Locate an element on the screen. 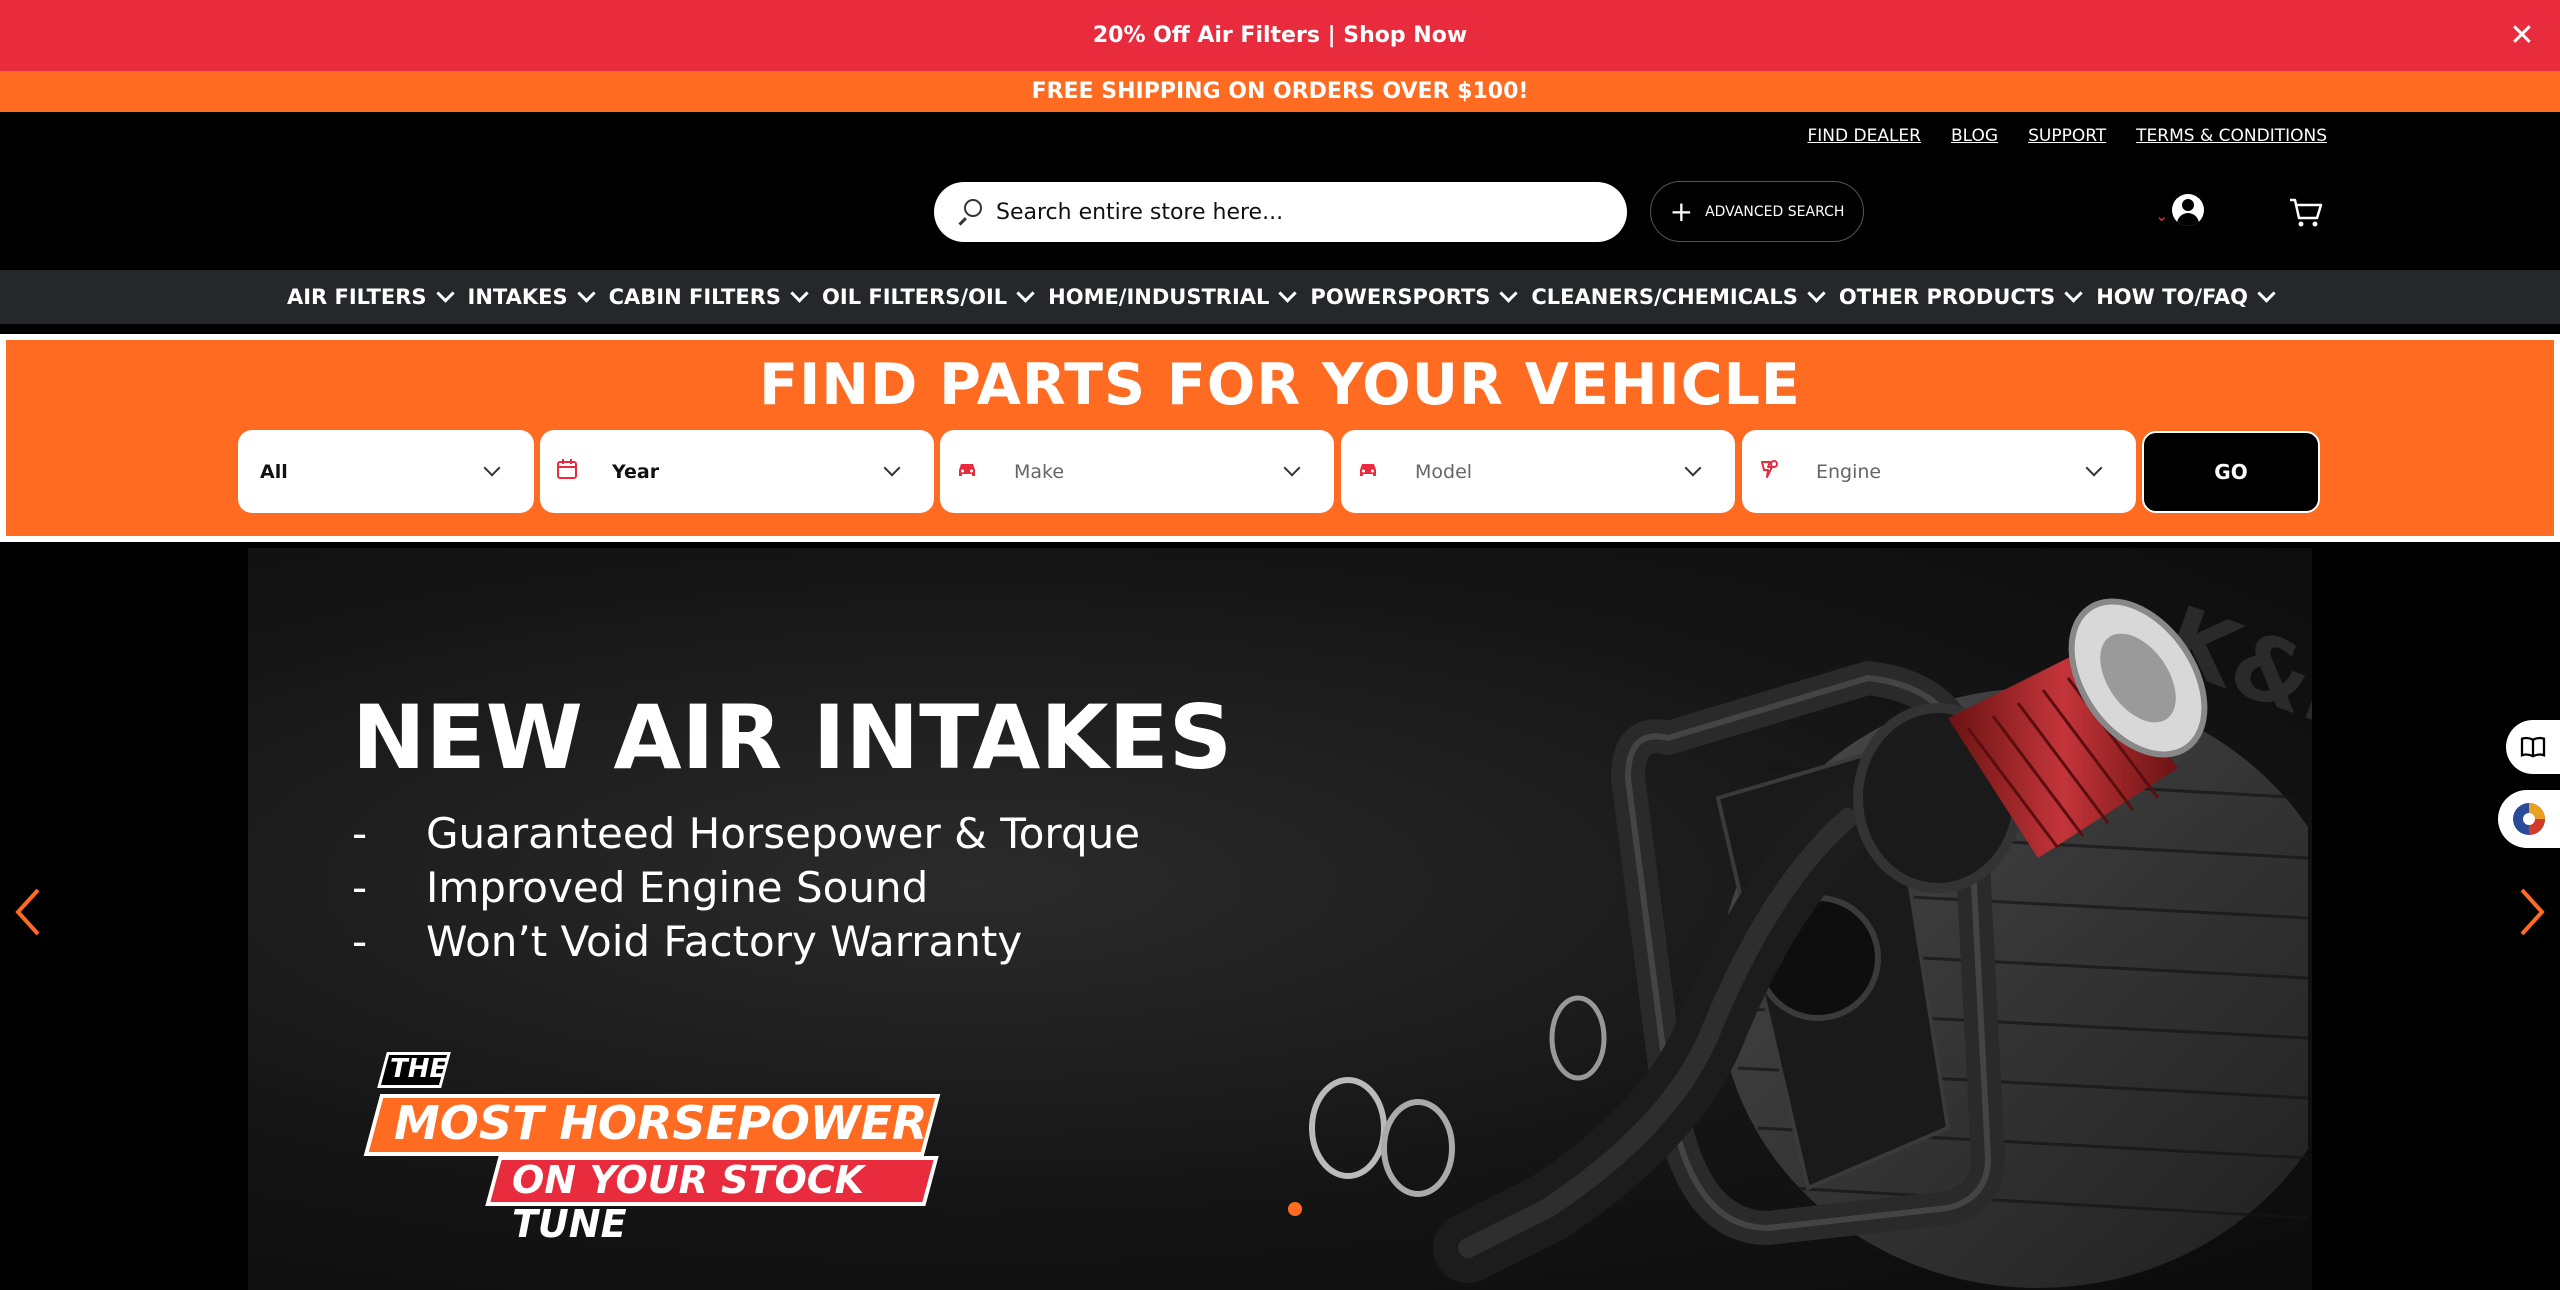 The width and height of the screenshot is (2560, 1290). terms-link: TERMS & CONDITIONS is located at coordinates (2231, 136).